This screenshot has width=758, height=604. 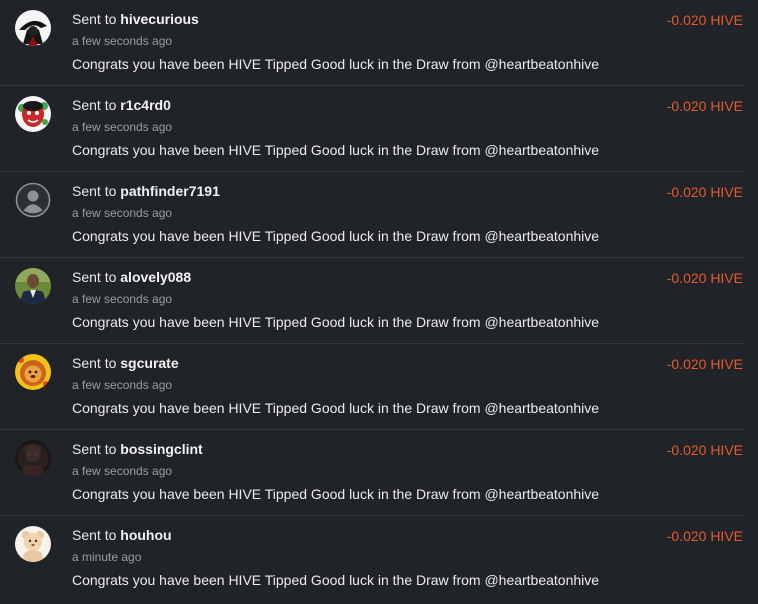 I want to click on recipient-line: Sent to houhou, so click(x=122, y=535).